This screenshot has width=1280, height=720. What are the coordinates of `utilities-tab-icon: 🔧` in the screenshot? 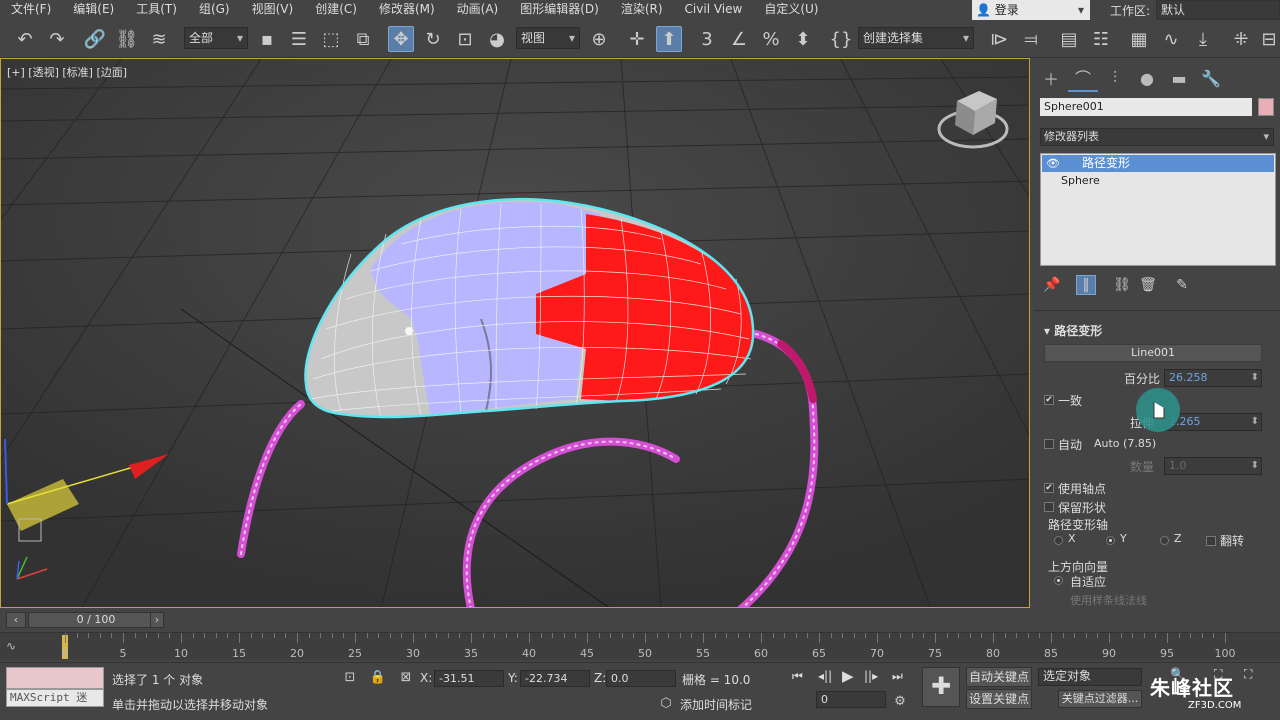 It's located at (1211, 78).